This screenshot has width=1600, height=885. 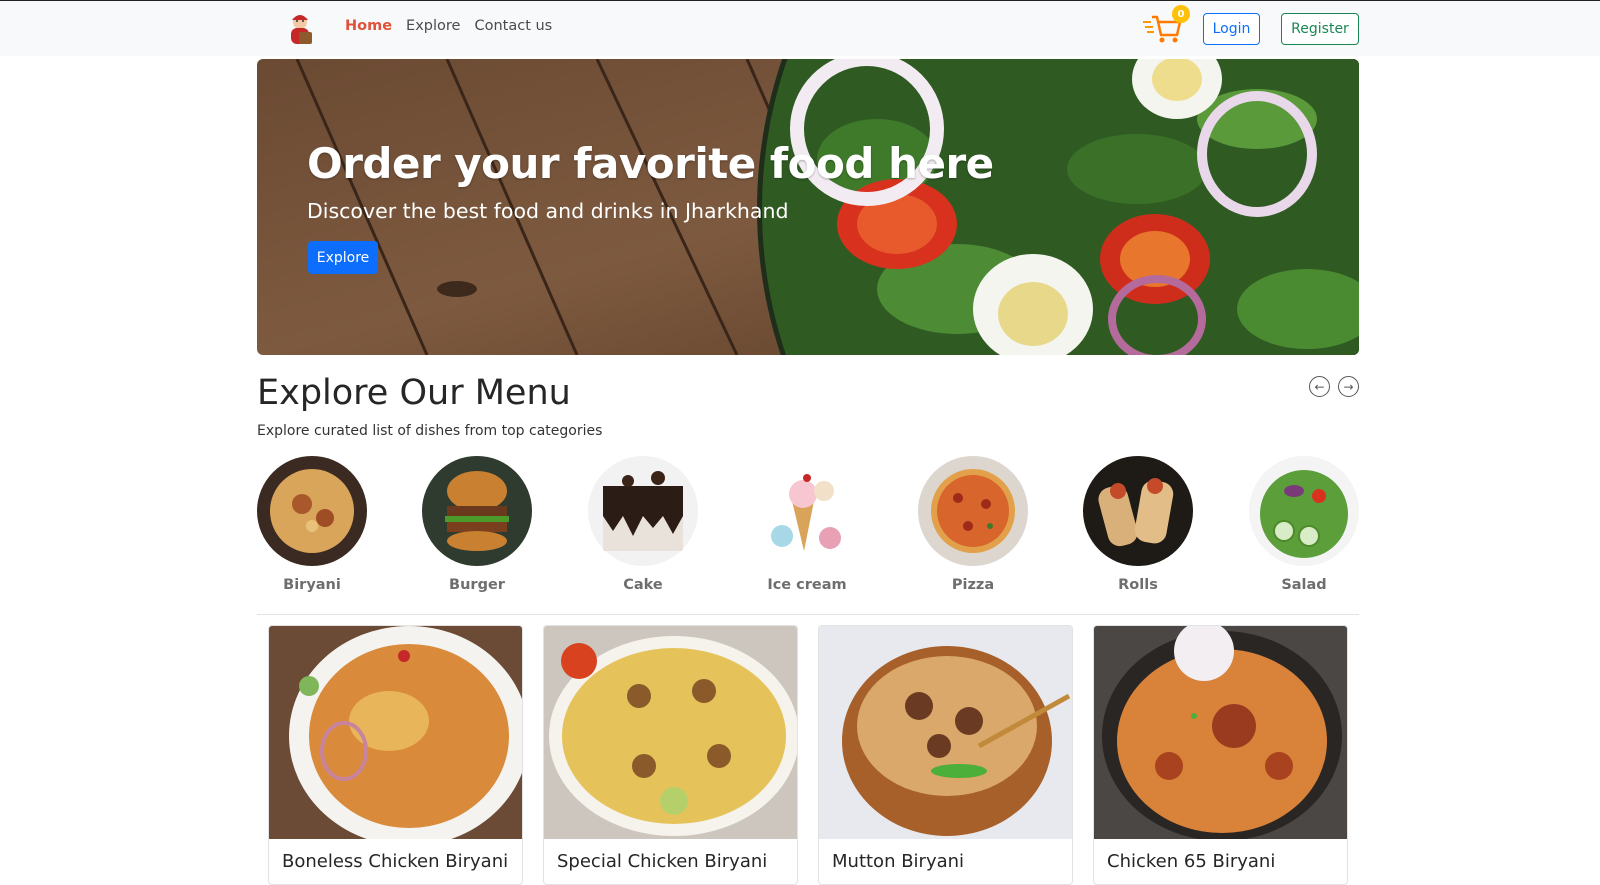 What do you see at coordinates (807, 585) in the screenshot?
I see `category-label: Ice cream` at bounding box center [807, 585].